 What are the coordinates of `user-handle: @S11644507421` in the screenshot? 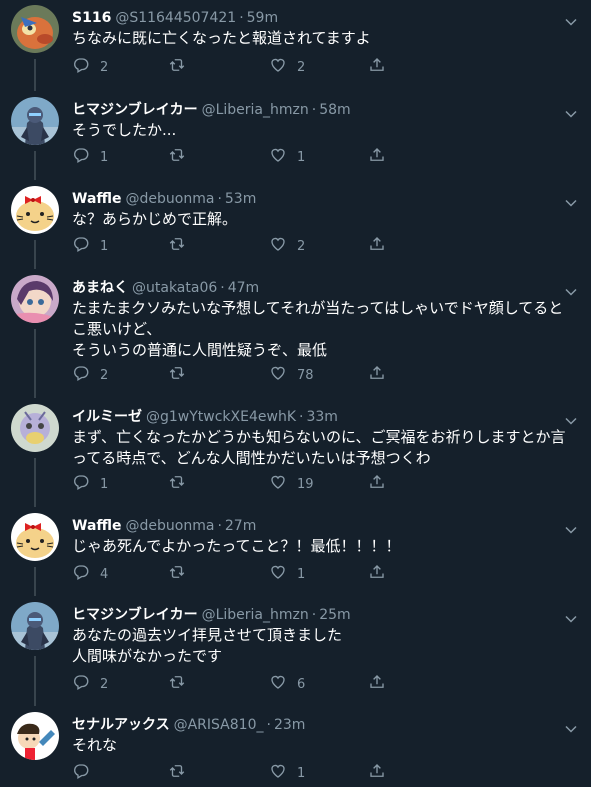 It's located at (175, 18).